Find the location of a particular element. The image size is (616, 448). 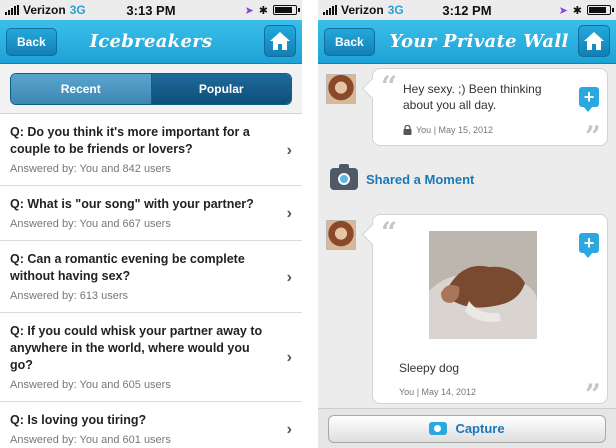

tab-recent: Recent is located at coordinates (81, 88).